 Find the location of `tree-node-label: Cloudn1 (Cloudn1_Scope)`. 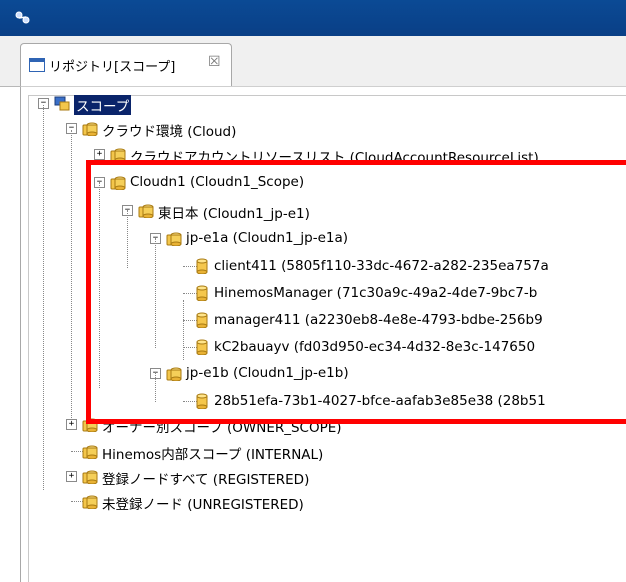

tree-node-label: Cloudn1 (Cloudn1_Scope) is located at coordinates (217, 182).